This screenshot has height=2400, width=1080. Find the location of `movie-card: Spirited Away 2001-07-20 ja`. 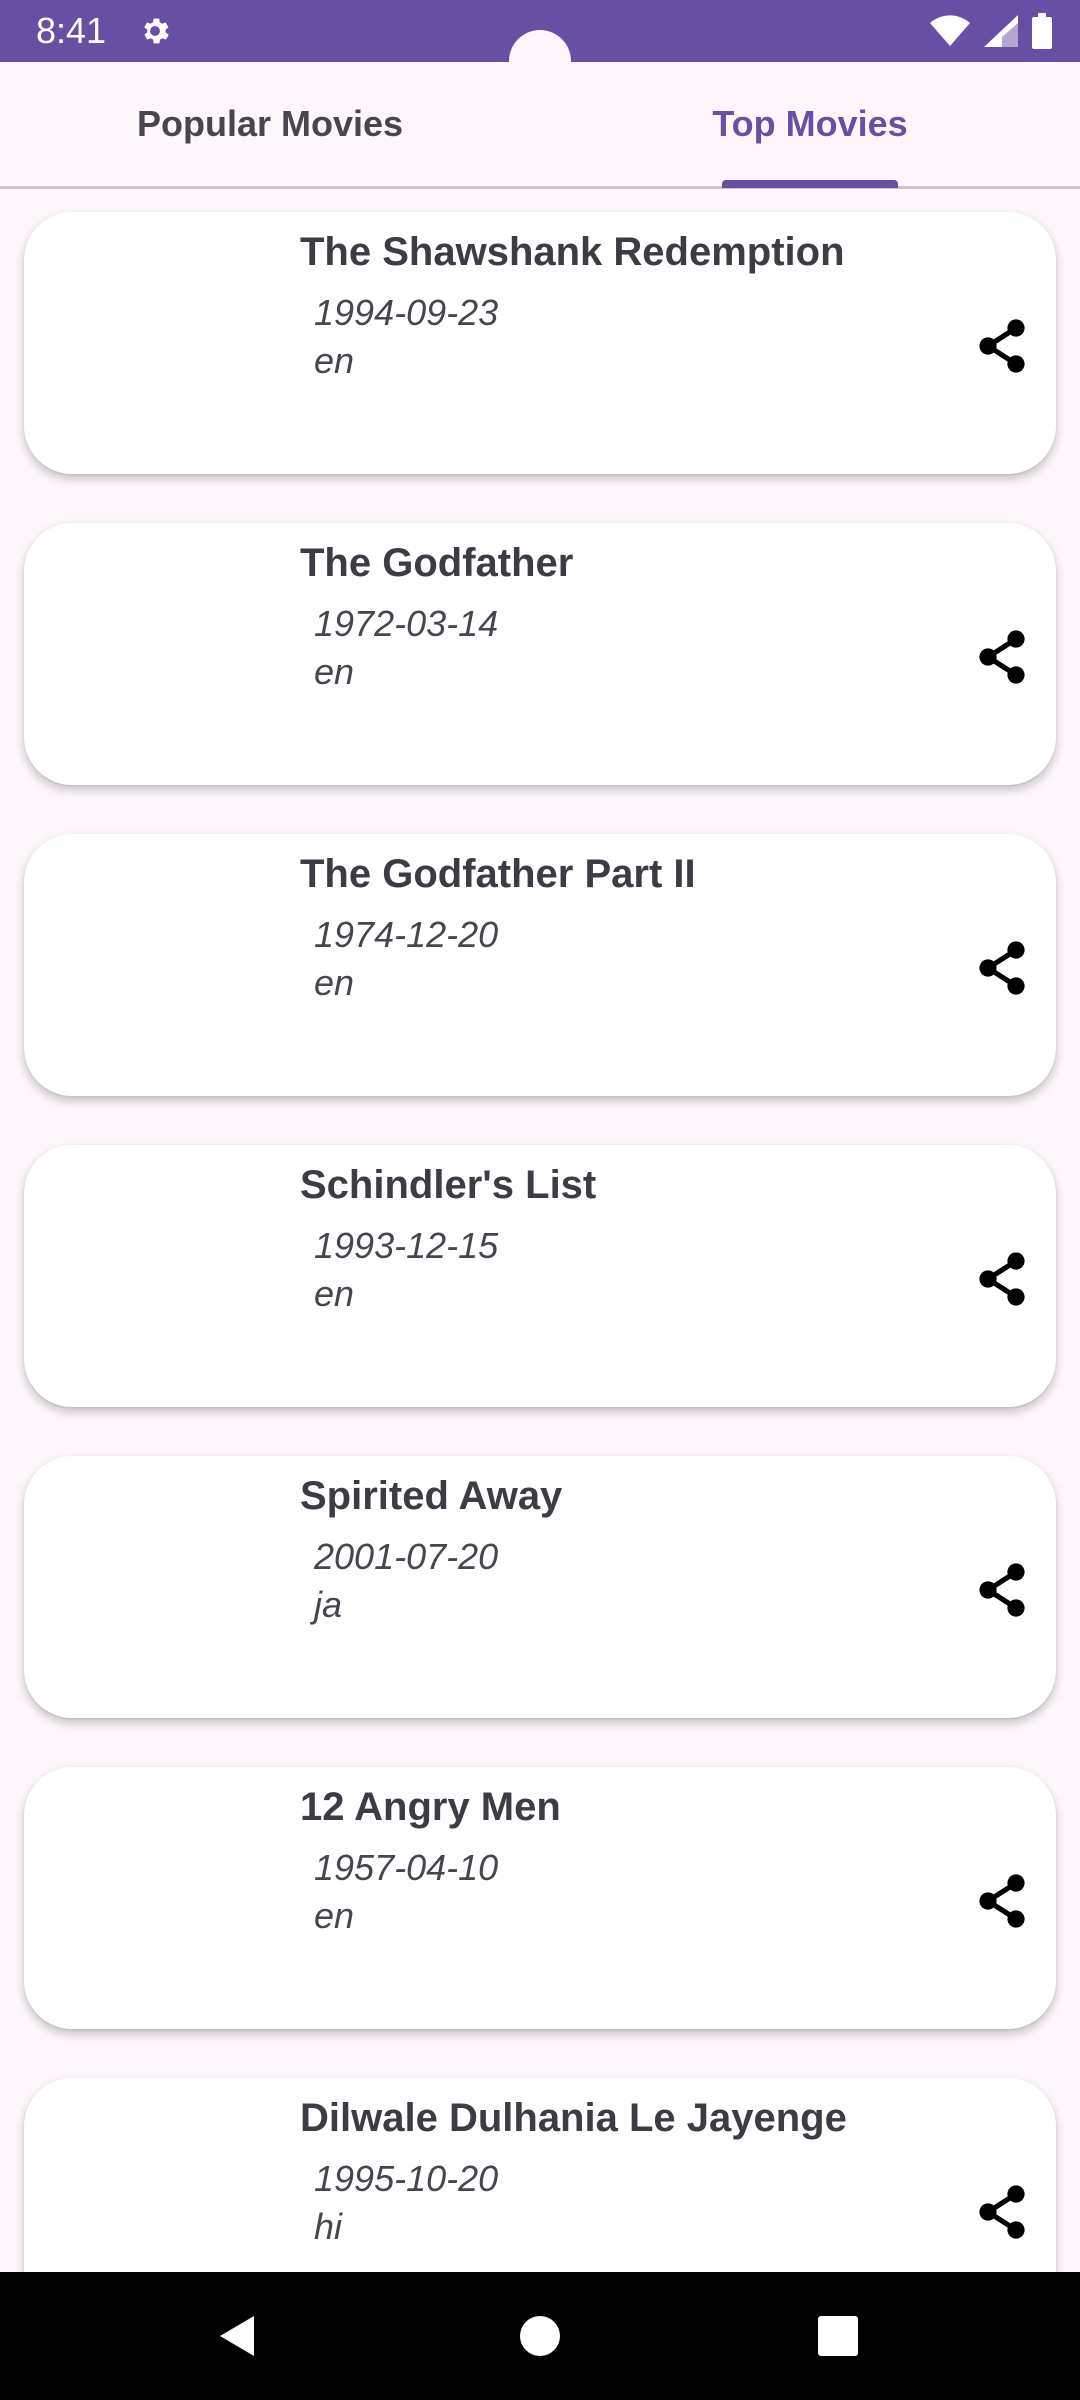

movie-card: Spirited Away 2001-07-20 ja is located at coordinates (540, 1587).